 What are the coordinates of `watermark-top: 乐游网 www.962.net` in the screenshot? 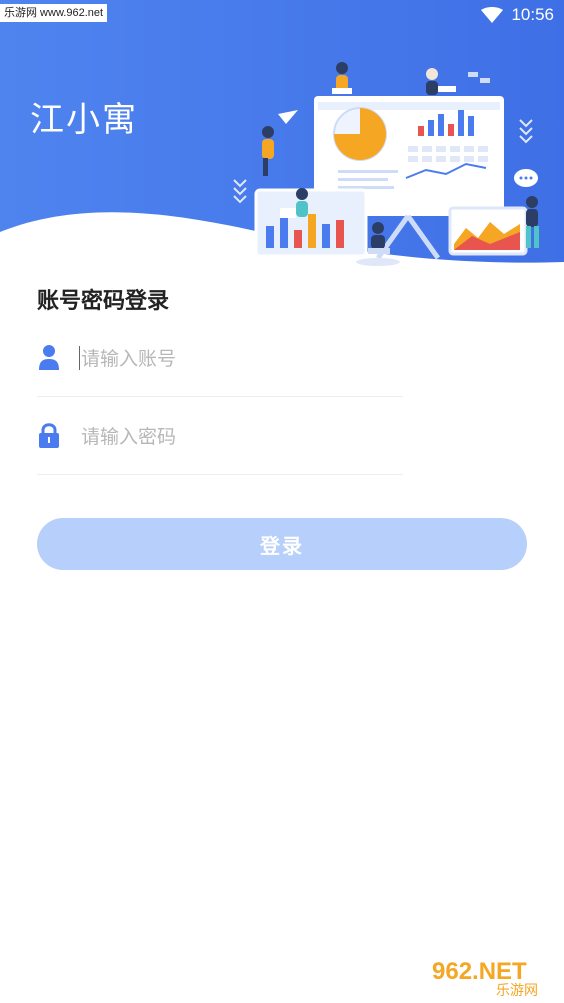 It's located at (54, 13).